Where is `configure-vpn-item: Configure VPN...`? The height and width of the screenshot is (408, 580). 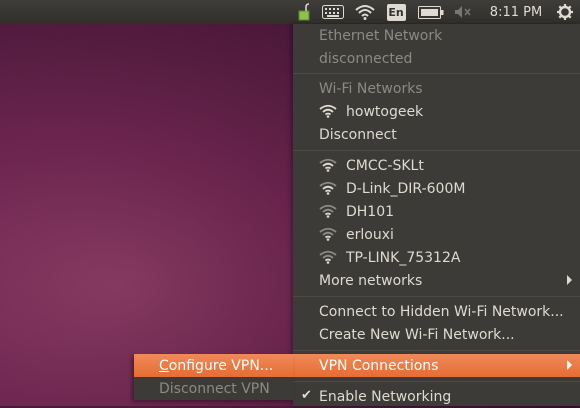 configure-vpn-item: Configure VPN... is located at coordinates (213, 365).